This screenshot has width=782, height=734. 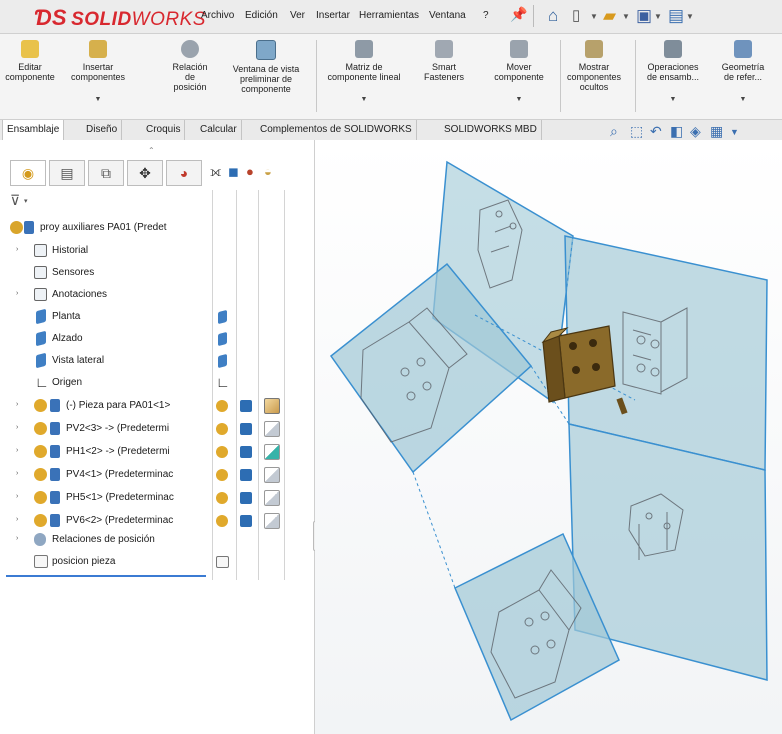 I want to click on reference-geometry-button: Geometría de refer... ▼, so click(x=743, y=77).